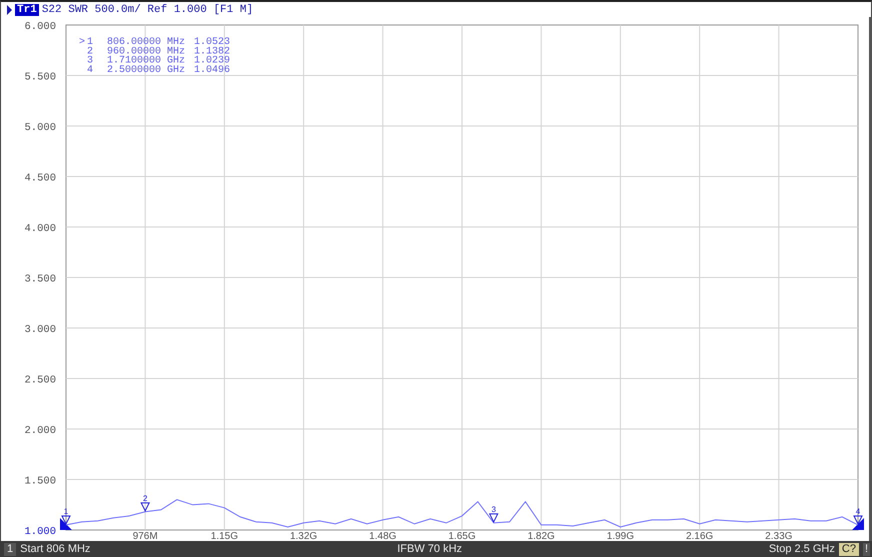 The width and height of the screenshot is (872, 557). What do you see at coordinates (89, 70) in the screenshot?
I see `marker-number: 4` at bounding box center [89, 70].